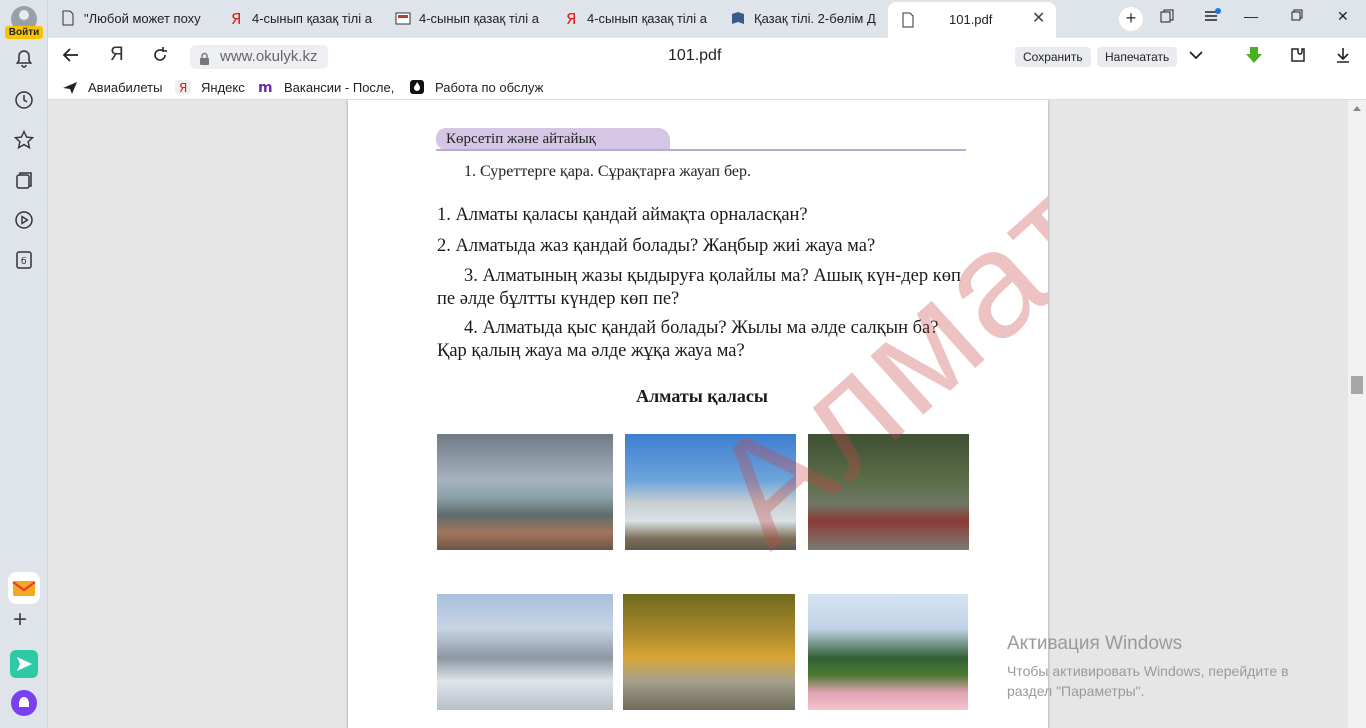 This screenshot has width=1366, height=728. Describe the element at coordinates (24, 100) in the screenshot. I see `history-icon` at that location.